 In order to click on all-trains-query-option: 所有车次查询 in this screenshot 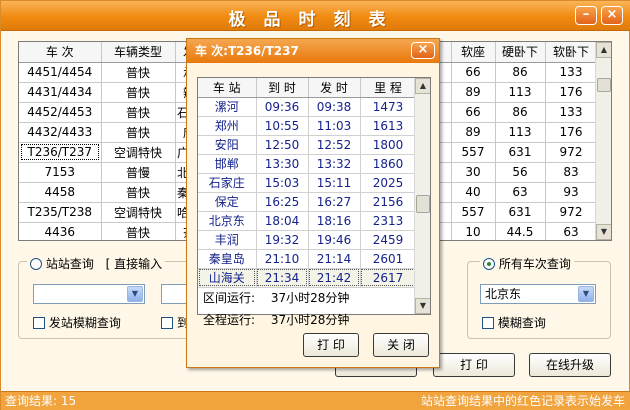, I will do `click(527, 263)`.